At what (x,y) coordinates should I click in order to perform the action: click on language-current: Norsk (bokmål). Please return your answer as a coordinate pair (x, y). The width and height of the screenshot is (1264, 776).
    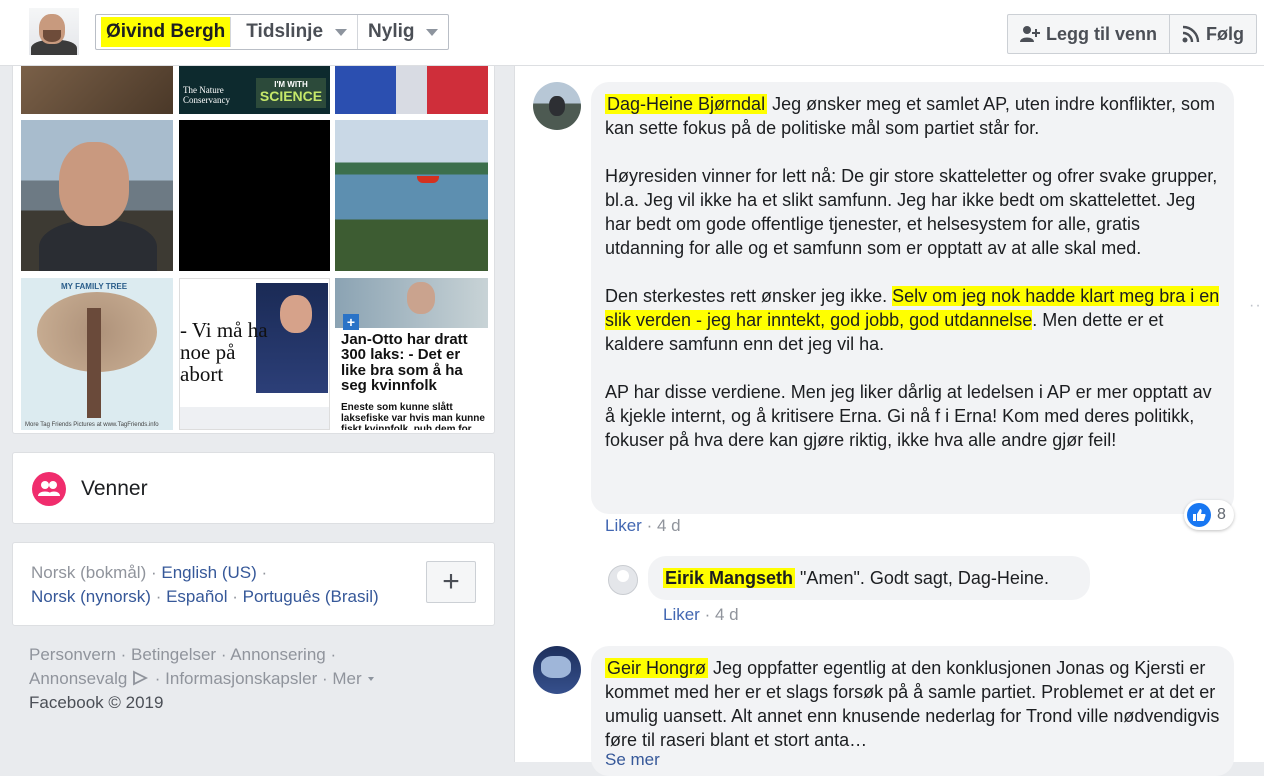
    Looking at the image, I should click on (89, 572).